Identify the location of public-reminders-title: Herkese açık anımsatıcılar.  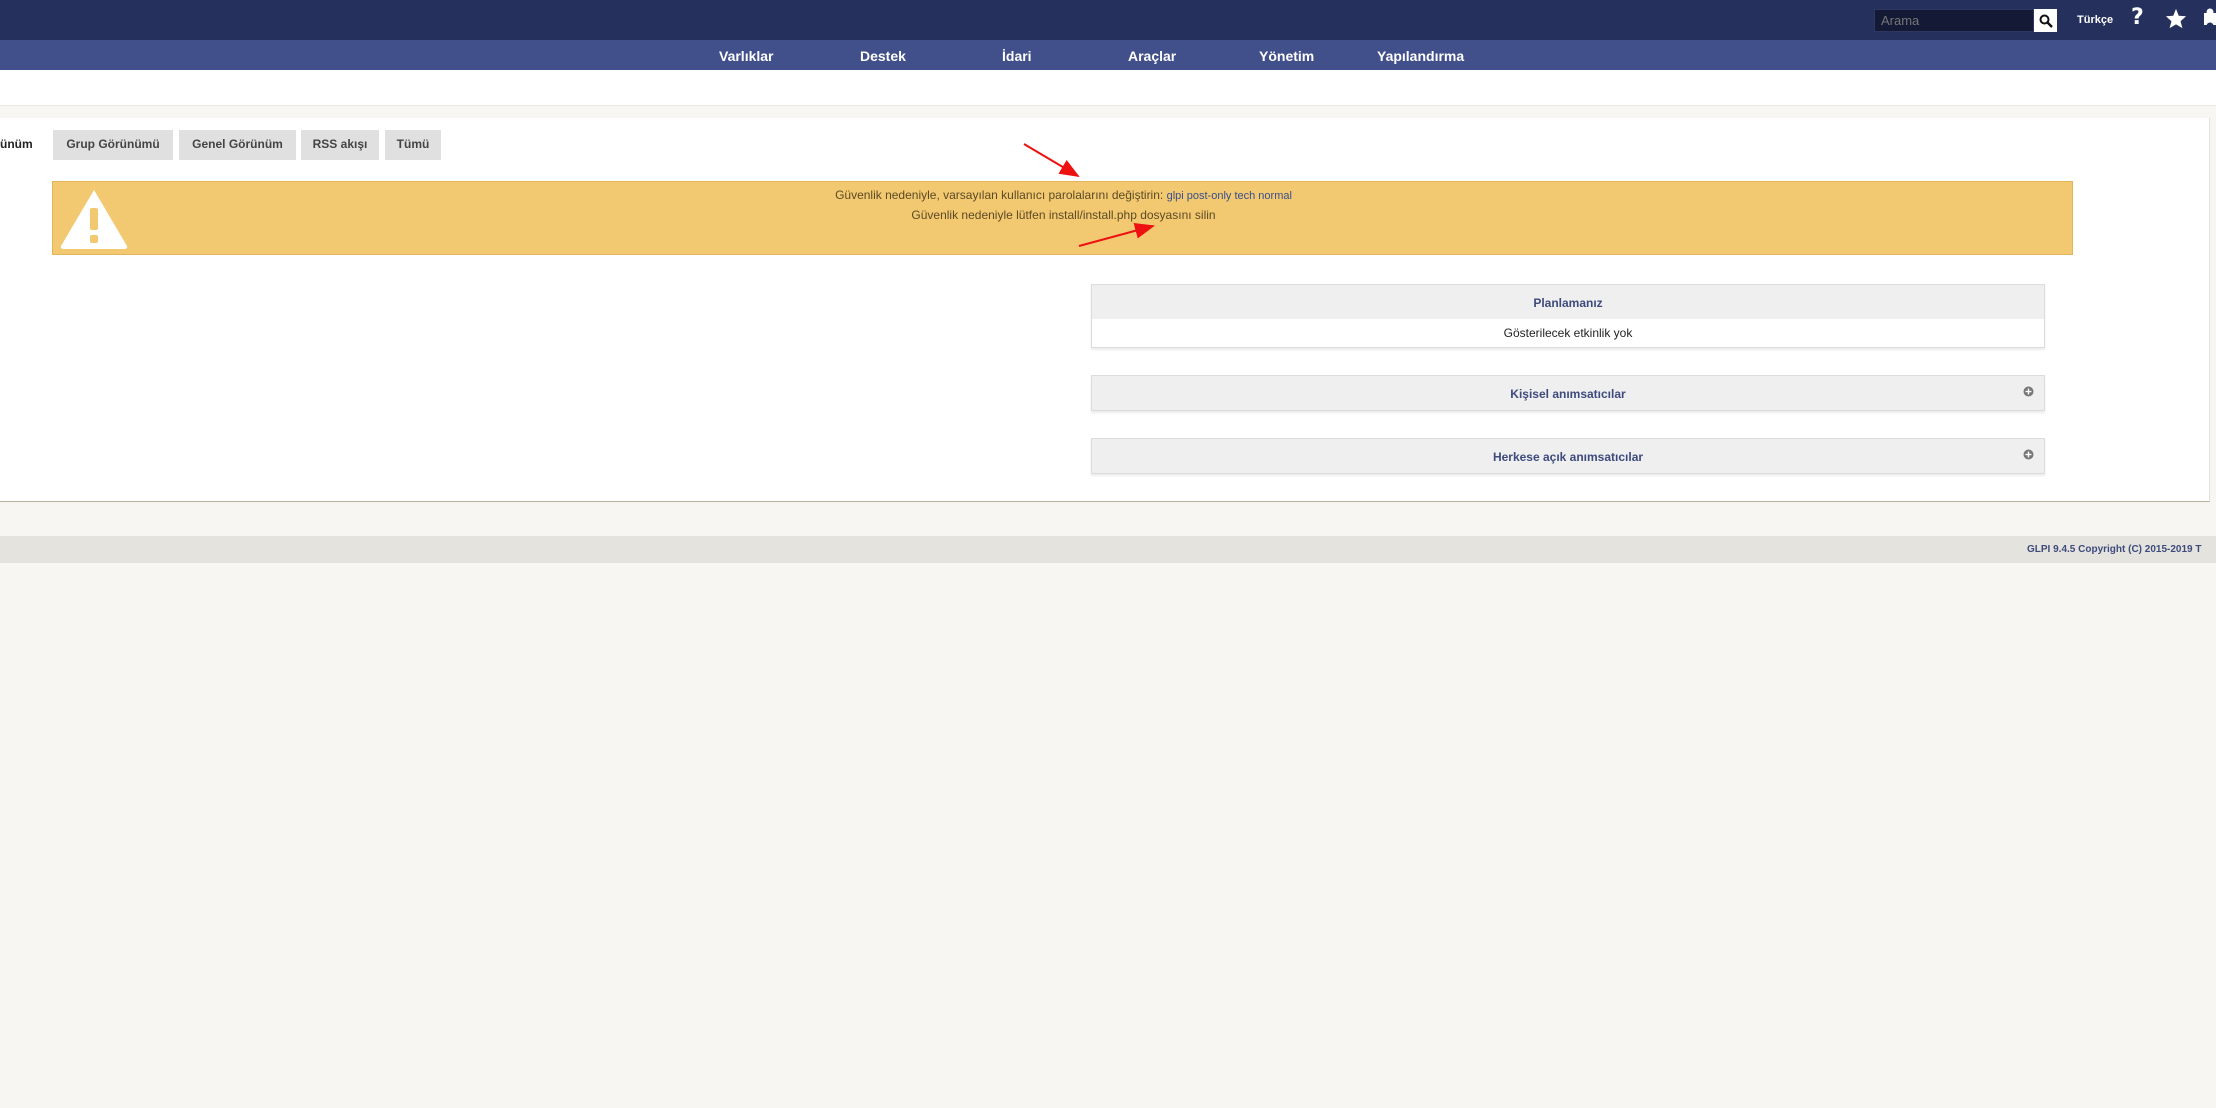
(1568, 457).